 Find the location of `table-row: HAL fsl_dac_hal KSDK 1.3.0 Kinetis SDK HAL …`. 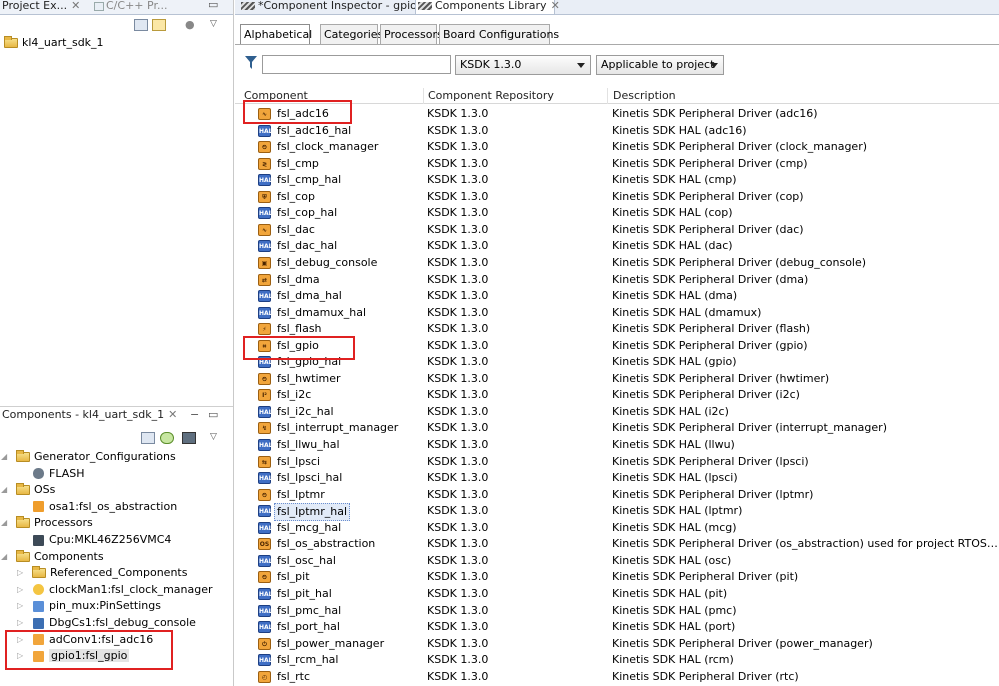

table-row: HAL fsl_dac_hal KSDK 1.3.0 Kinetis SDK HAL … is located at coordinates (617, 246).